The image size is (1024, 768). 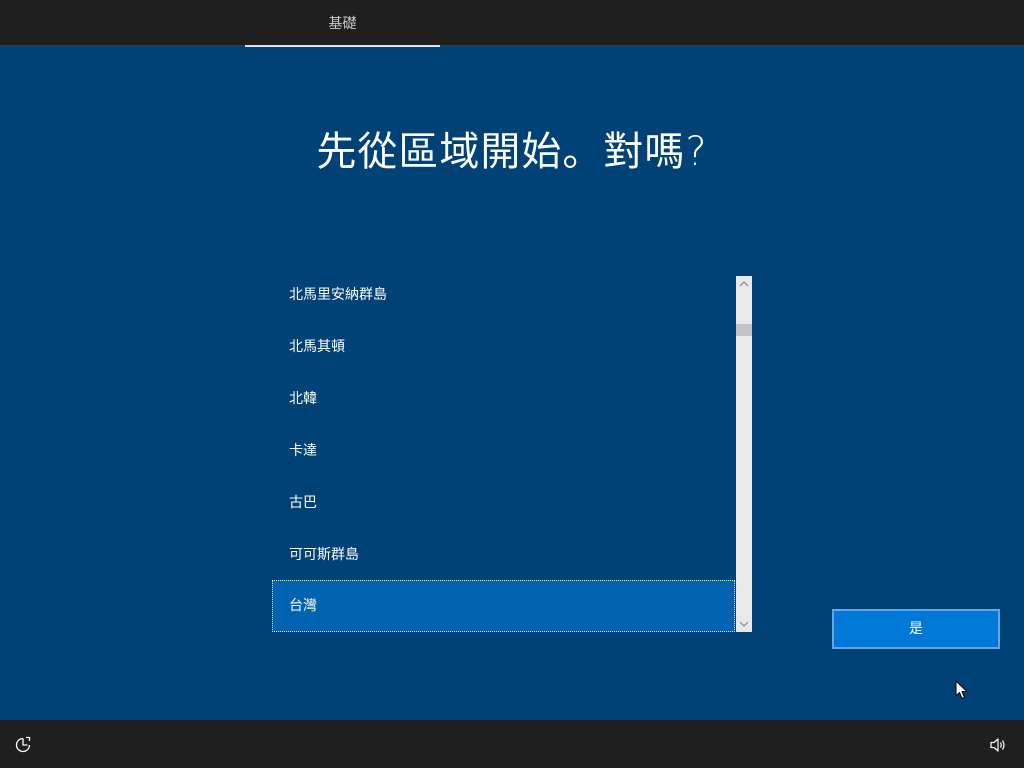 What do you see at coordinates (512, 744) in the screenshot?
I see `bottom-bar` at bounding box center [512, 744].